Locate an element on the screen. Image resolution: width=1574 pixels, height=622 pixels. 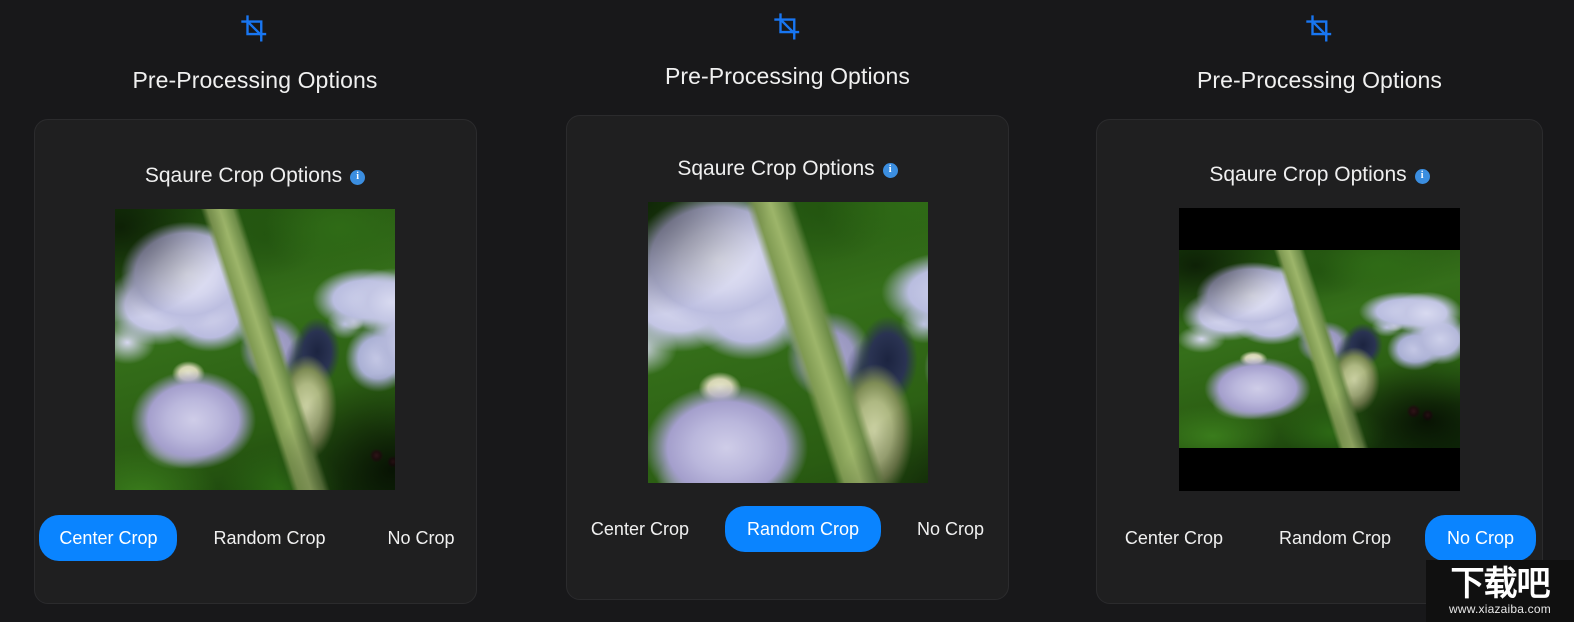
watermark-url: www.xiazaiba.com is located at coordinates (1500, 609).